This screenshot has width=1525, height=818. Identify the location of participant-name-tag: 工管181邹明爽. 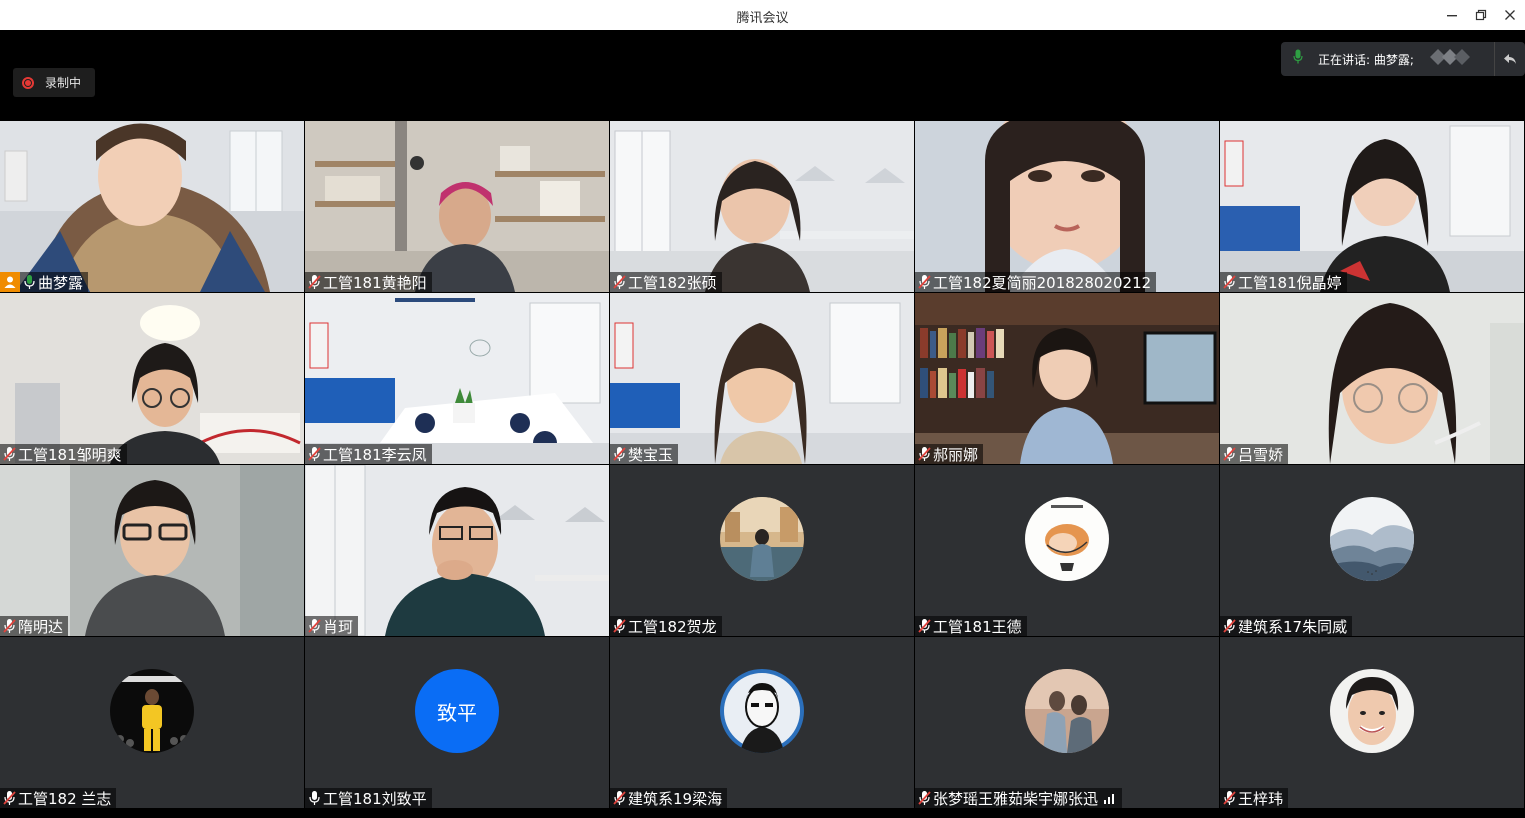
(63, 454).